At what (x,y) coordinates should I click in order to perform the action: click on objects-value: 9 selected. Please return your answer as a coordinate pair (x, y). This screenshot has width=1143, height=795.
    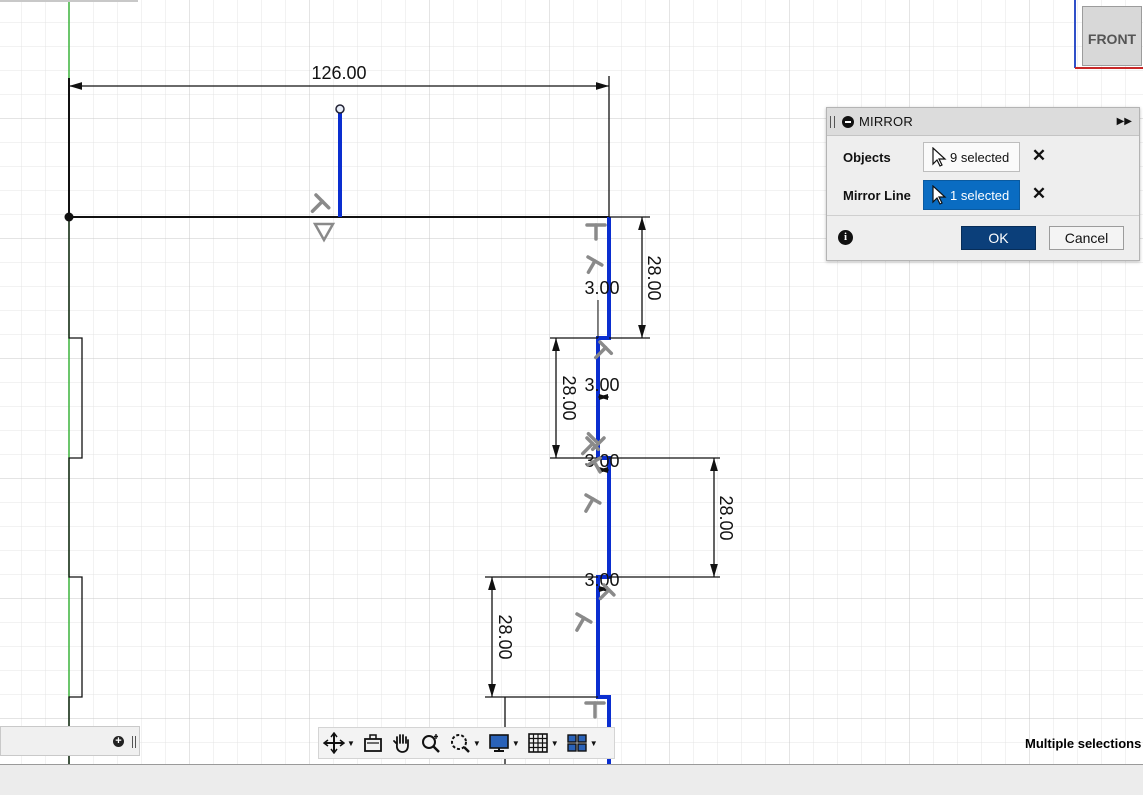
    Looking at the image, I should click on (980, 157).